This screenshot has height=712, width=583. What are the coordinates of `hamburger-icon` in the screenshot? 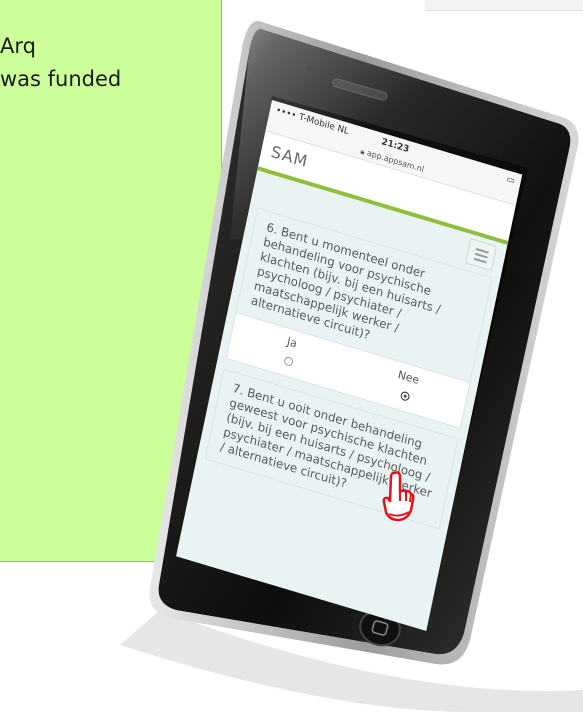 It's located at (481, 254).